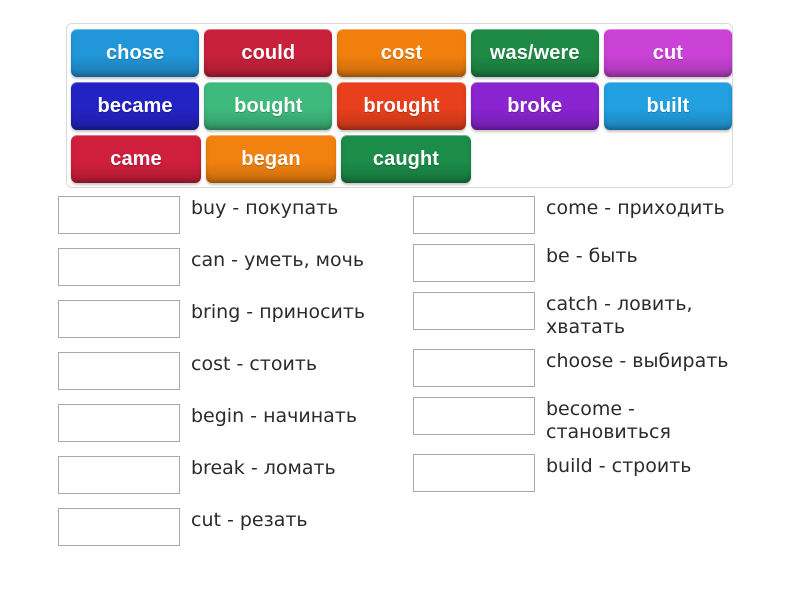 The image size is (800, 600). I want to click on word-tile-label: caught, so click(406, 159).